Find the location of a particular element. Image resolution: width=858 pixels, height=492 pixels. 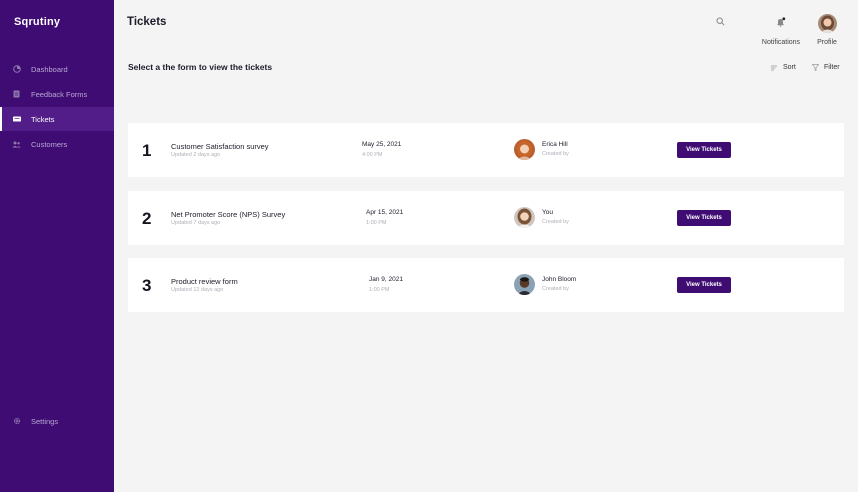

sidebar-item-dashboard: Dashboard is located at coordinates (57, 69).